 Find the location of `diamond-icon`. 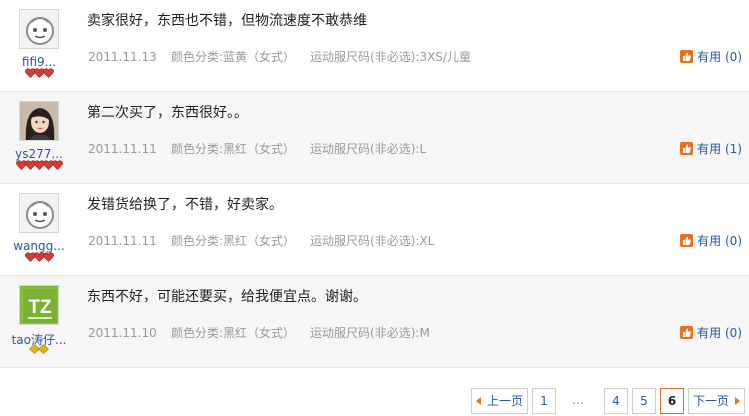

diamond-icon is located at coordinates (43, 349).